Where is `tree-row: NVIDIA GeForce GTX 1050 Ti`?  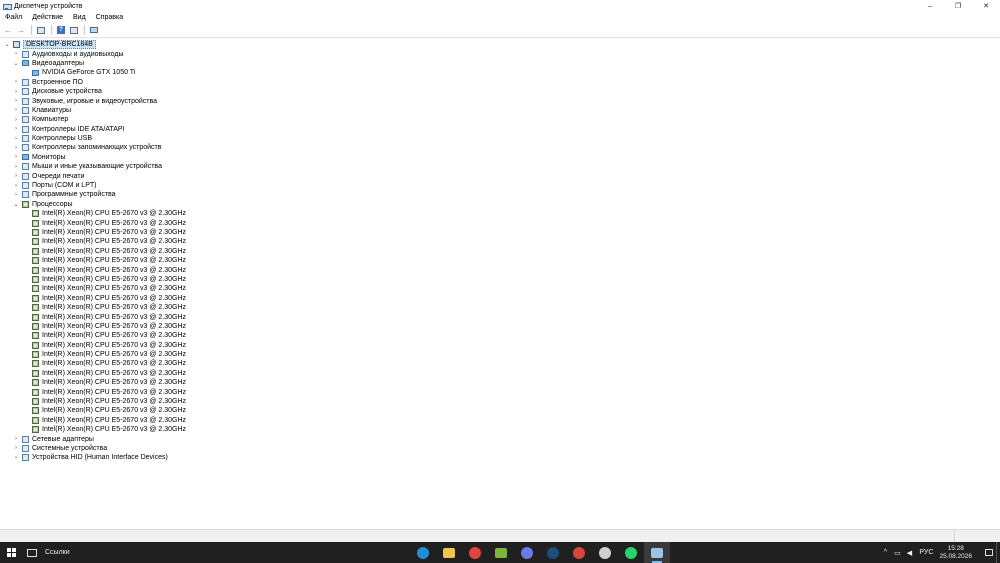 tree-row: NVIDIA GeForce GTX 1050 Ti is located at coordinates (500, 72).